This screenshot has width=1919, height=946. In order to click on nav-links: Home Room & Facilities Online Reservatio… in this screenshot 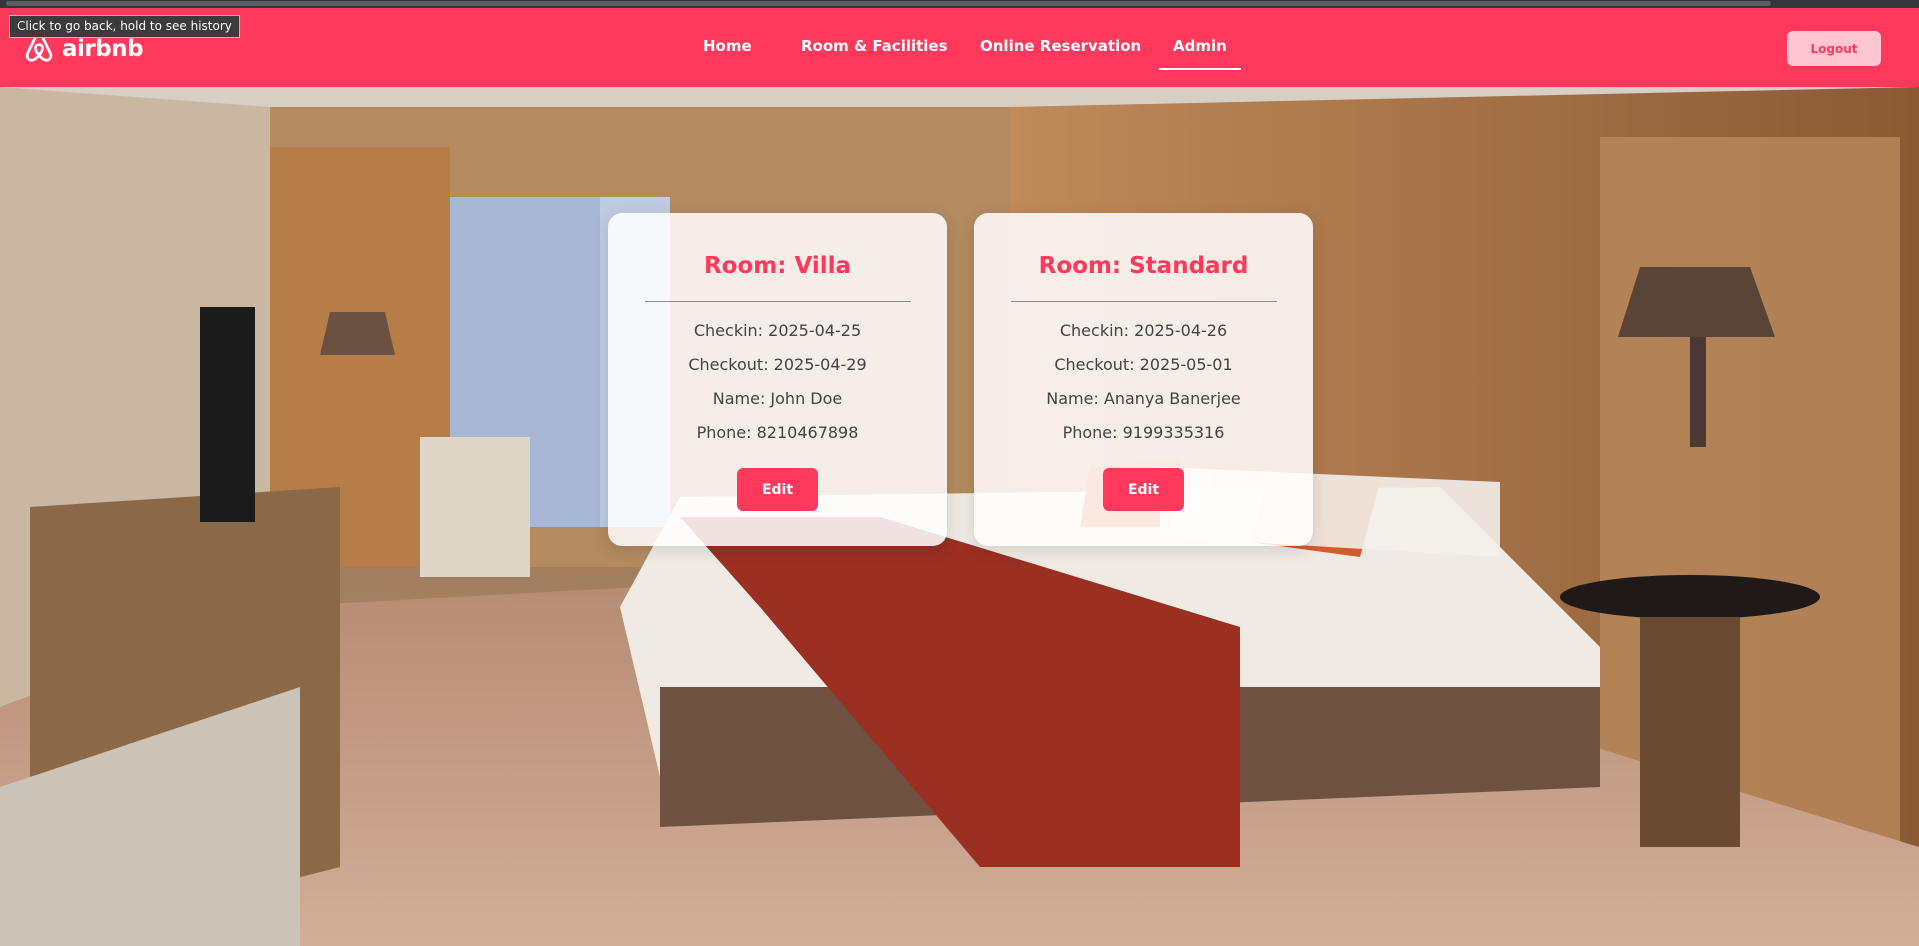, I will do `click(959, 47)`.